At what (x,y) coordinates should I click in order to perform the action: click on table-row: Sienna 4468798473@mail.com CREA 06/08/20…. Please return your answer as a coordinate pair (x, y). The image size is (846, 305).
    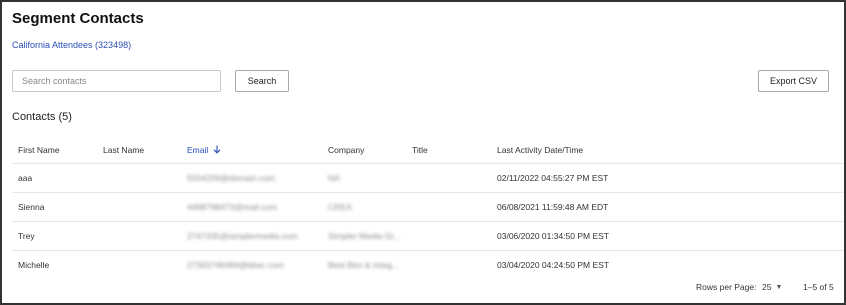
    Looking at the image, I should click on (428, 207).